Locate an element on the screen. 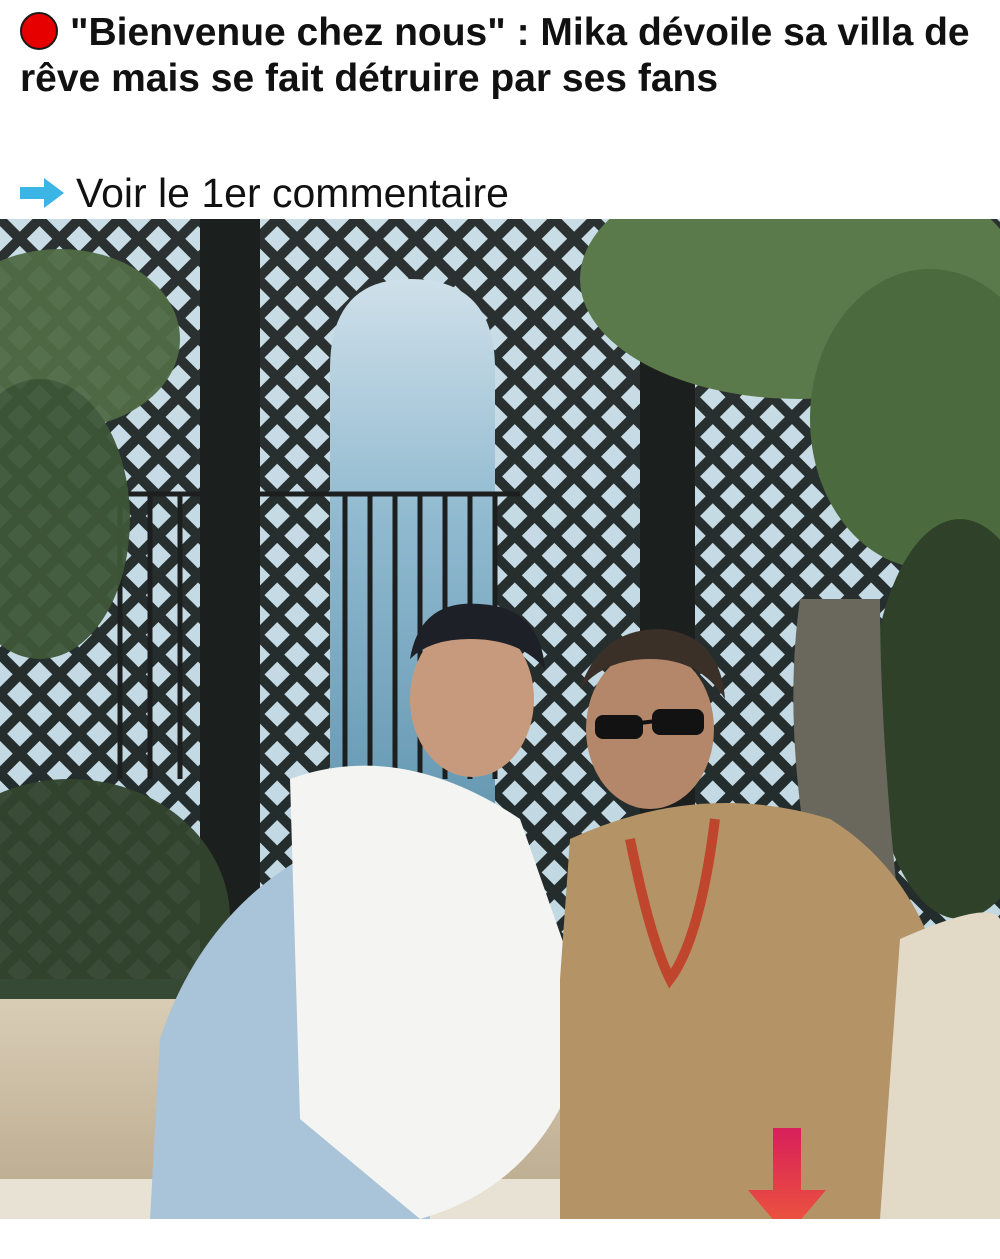 The image size is (1000, 1259). right-arrow-icon is located at coordinates (42, 193).